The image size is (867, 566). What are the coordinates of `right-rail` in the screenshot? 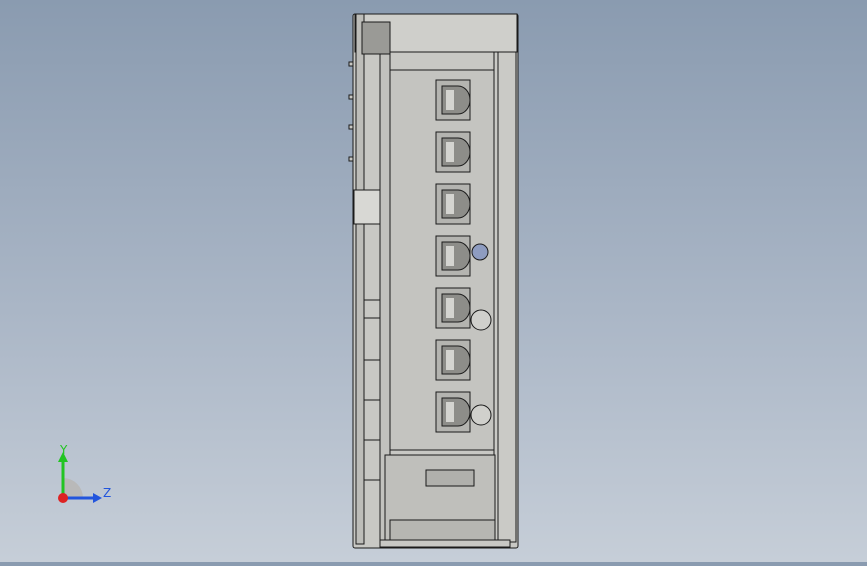 It's located at (505, 297).